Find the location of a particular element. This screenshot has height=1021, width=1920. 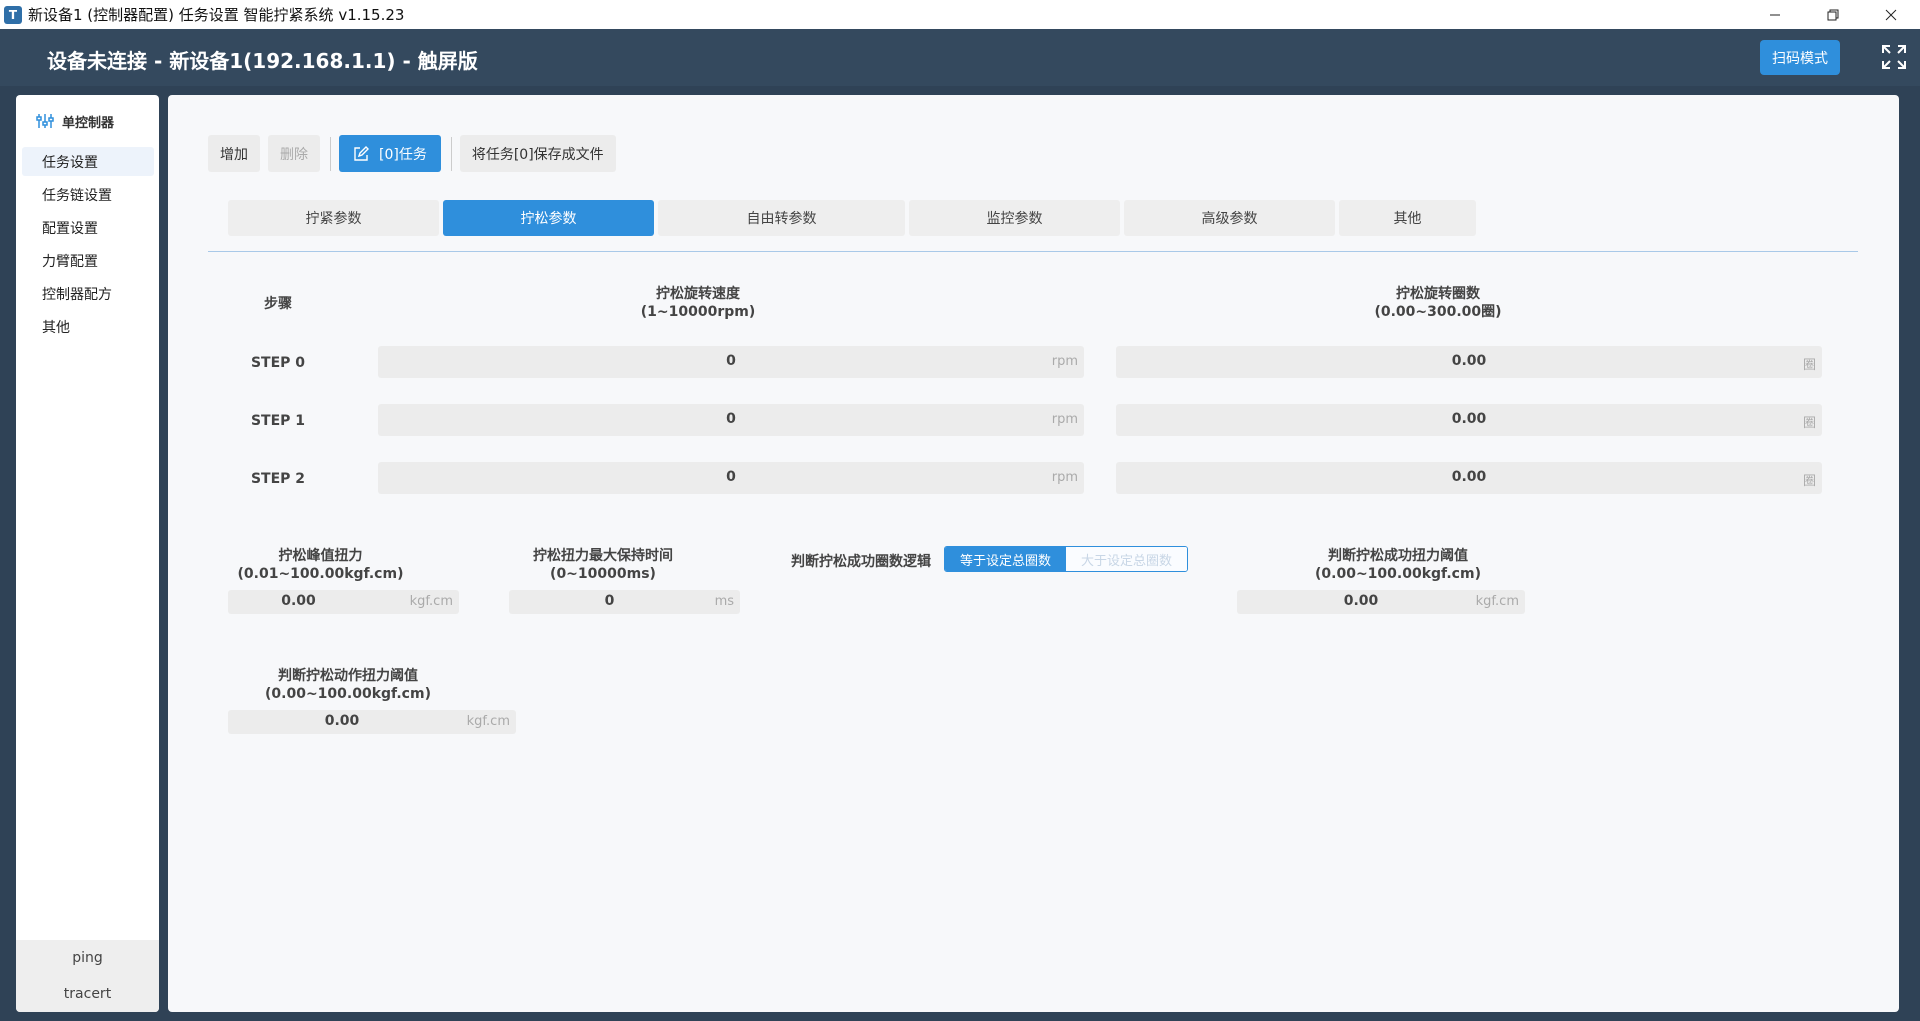

col-header-speed: 拧松旋转速度 (1~10000rpm) is located at coordinates (698, 303).